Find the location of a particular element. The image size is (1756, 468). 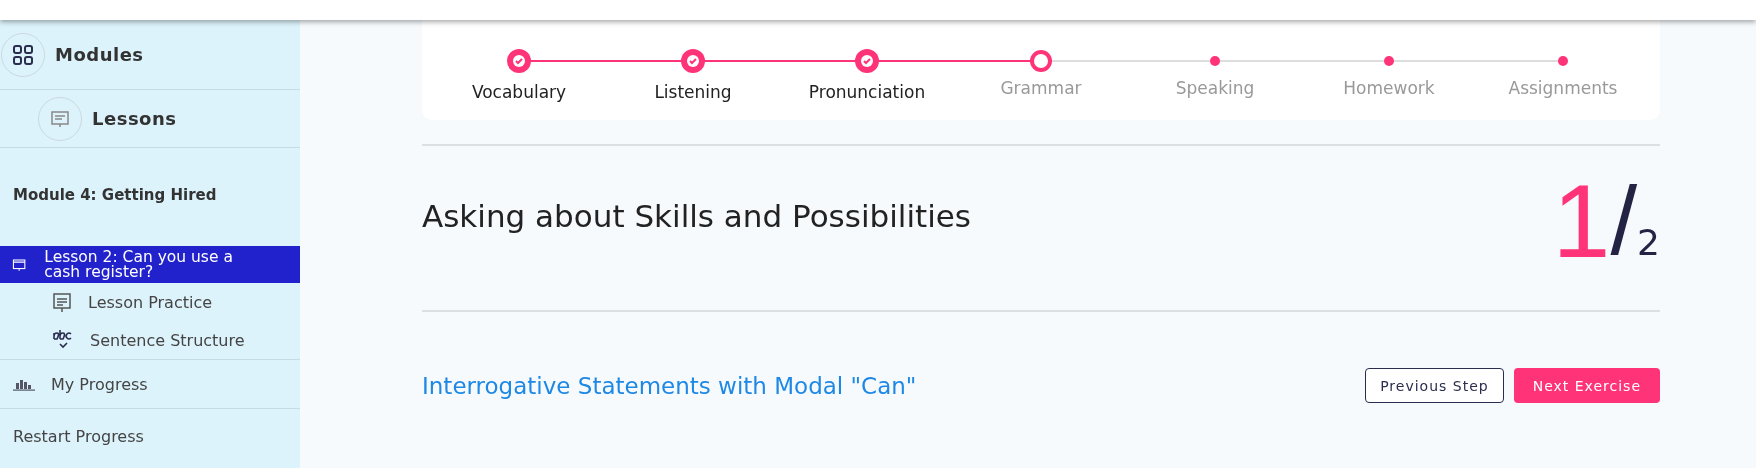

grid-icon is located at coordinates (23, 54).